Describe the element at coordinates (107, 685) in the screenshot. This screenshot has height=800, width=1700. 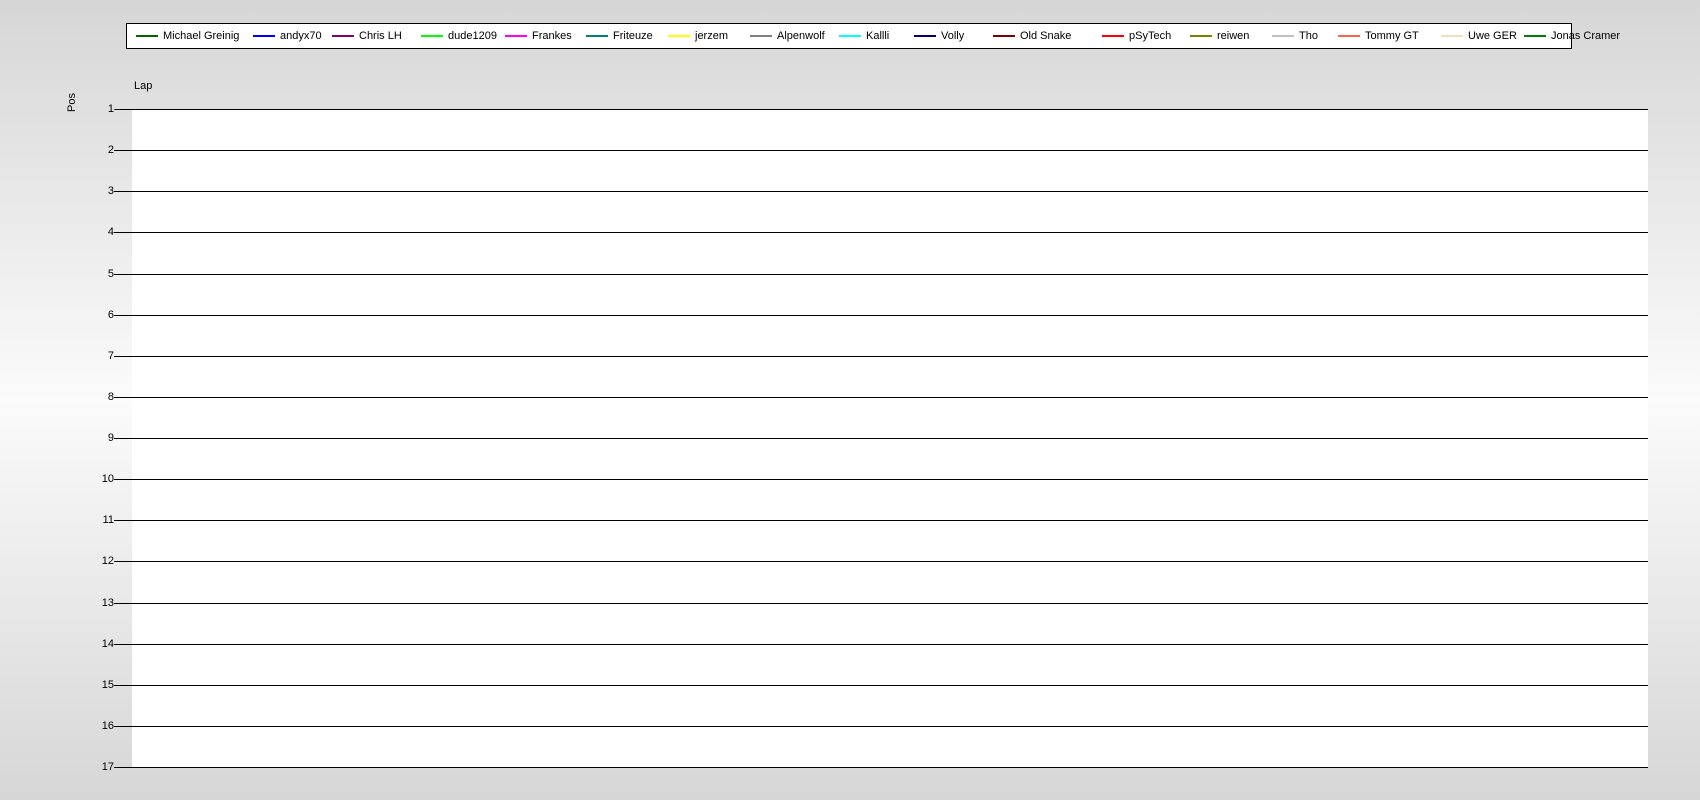
I see `y-tick-label: 15` at that location.